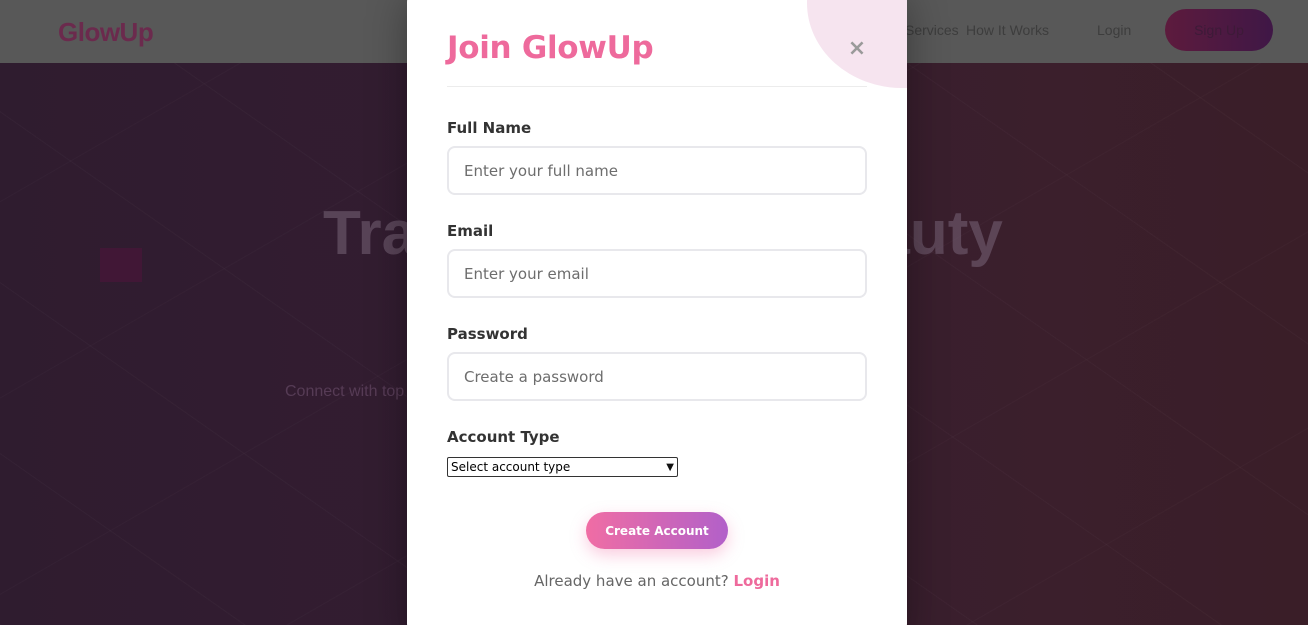 The height and width of the screenshot is (625, 1308). What do you see at coordinates (121, 265) in the screenshot?
I see `hero-decoration` at bounding box center [121, 265].